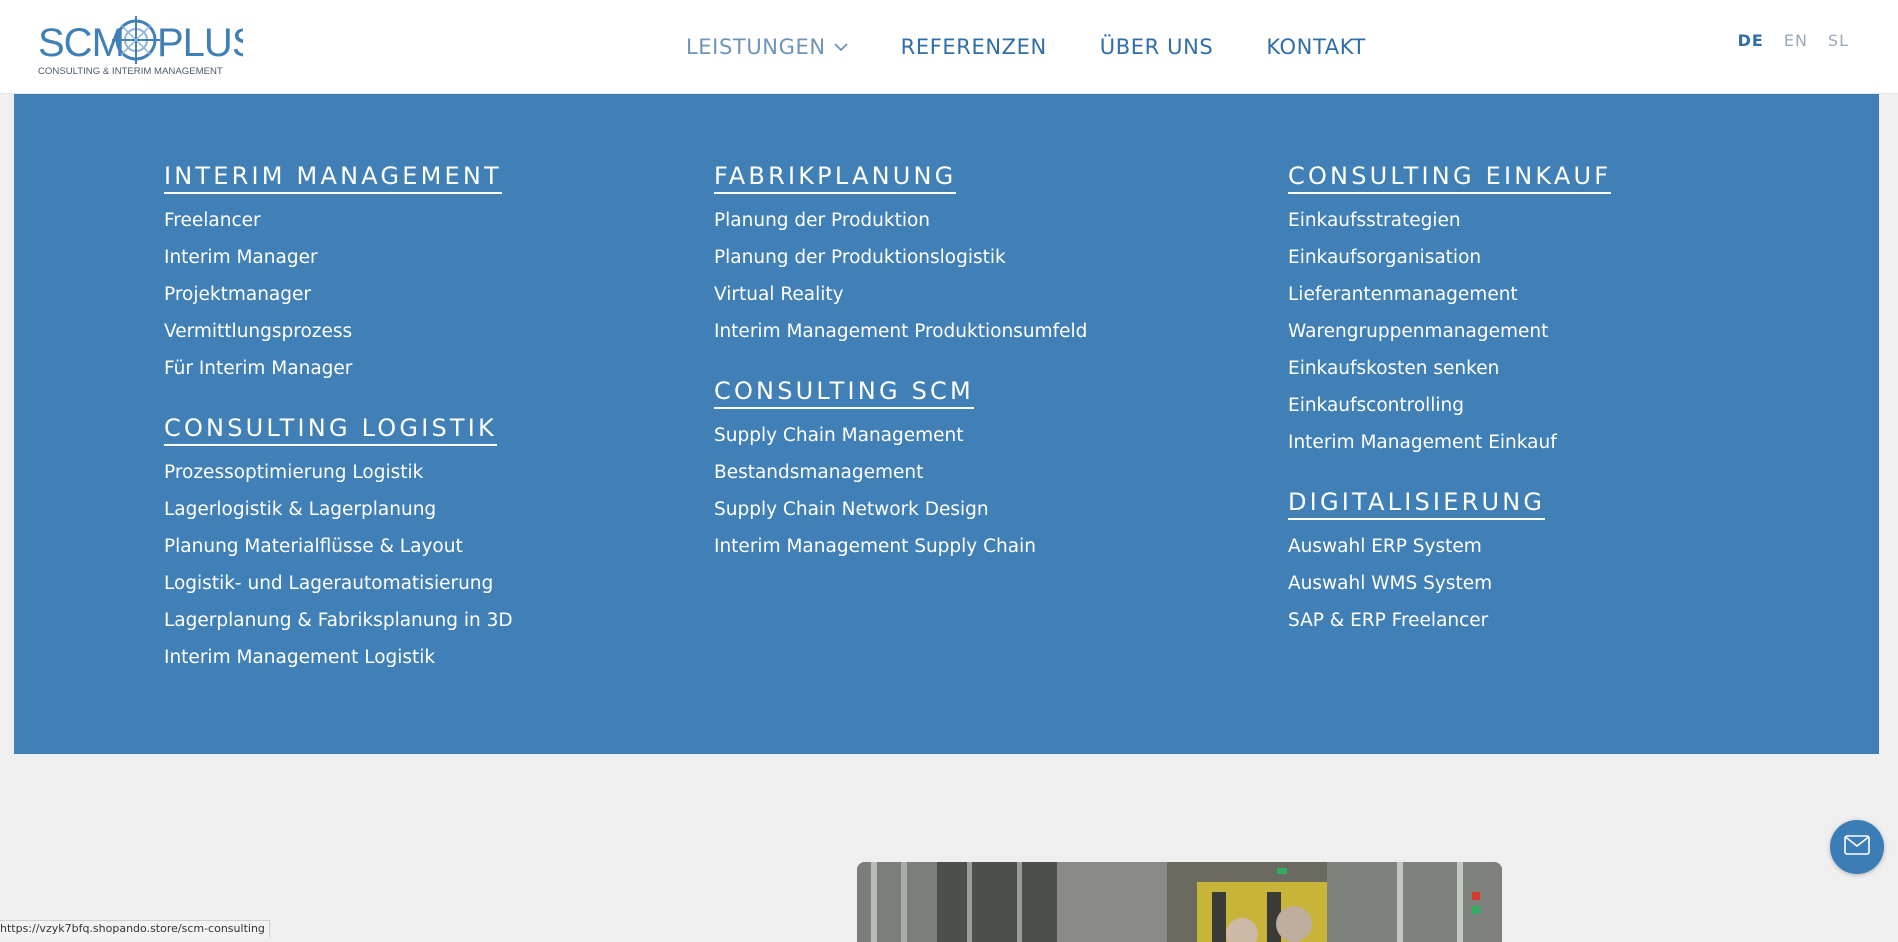 The height and width of the screenshot is (942, 1898). What do you see at coordinates (338, 552) in the screenshot?
I see `menu-link: Planung Materialflüsse & Layout` at bounding box center [338, 552].